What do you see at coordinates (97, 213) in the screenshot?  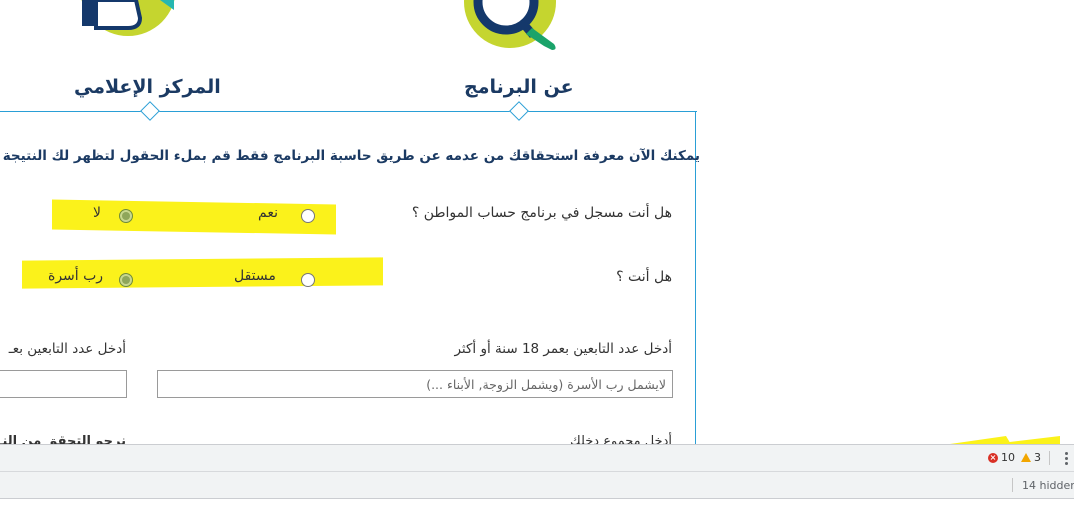 I see `radio-label-no: لا` at bounding box center [97, 213].